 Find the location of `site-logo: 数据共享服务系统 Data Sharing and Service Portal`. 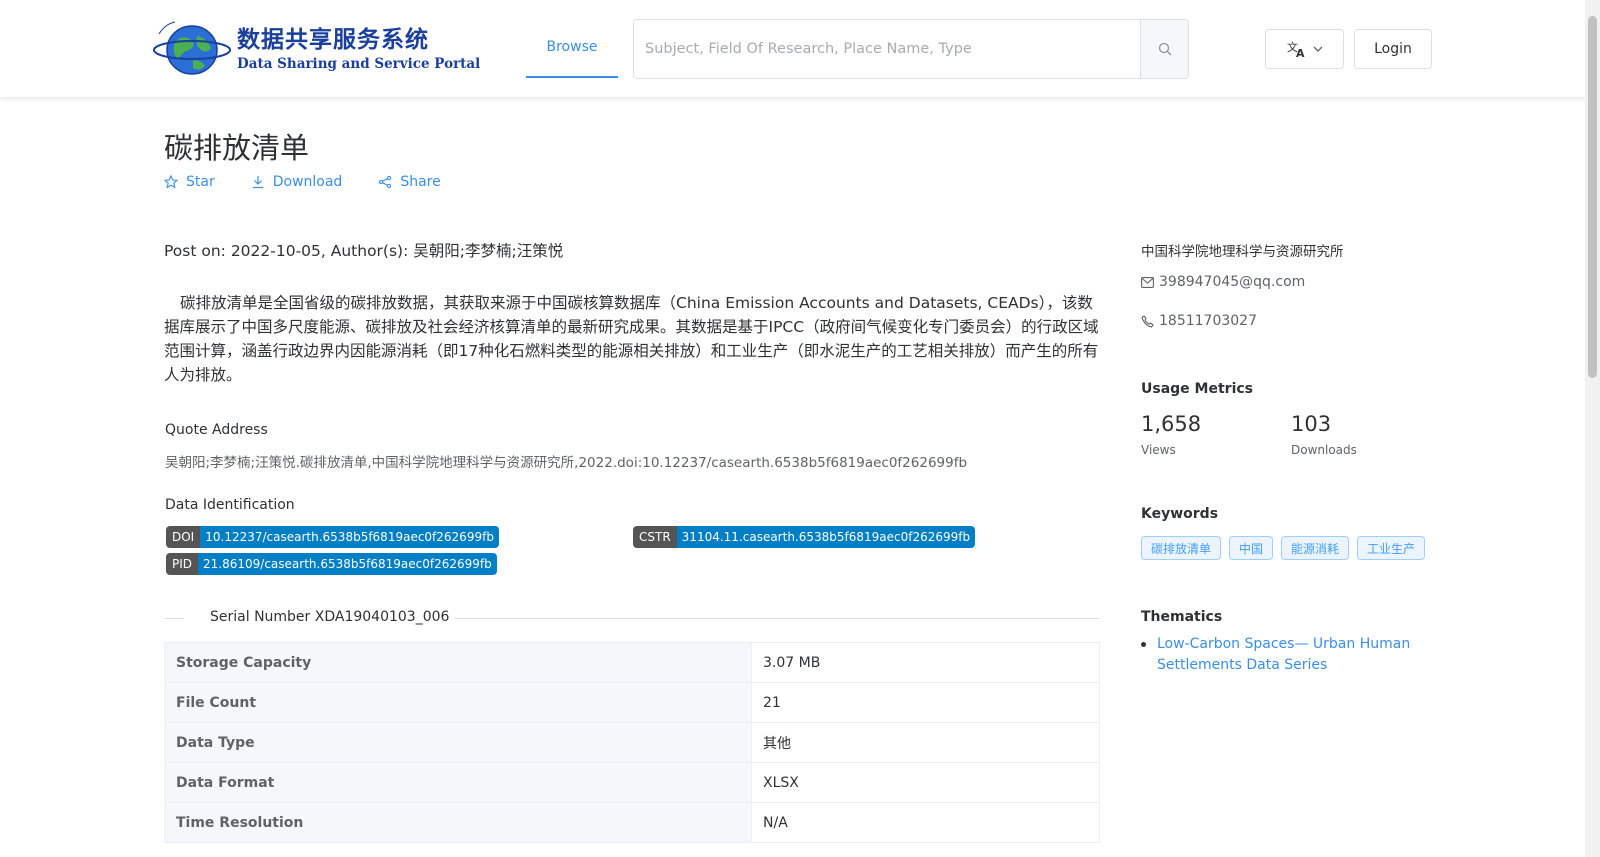

site-logo: 数据共享服务系统 Data Sharing and Service Portal is located at coordinates (316, 49).